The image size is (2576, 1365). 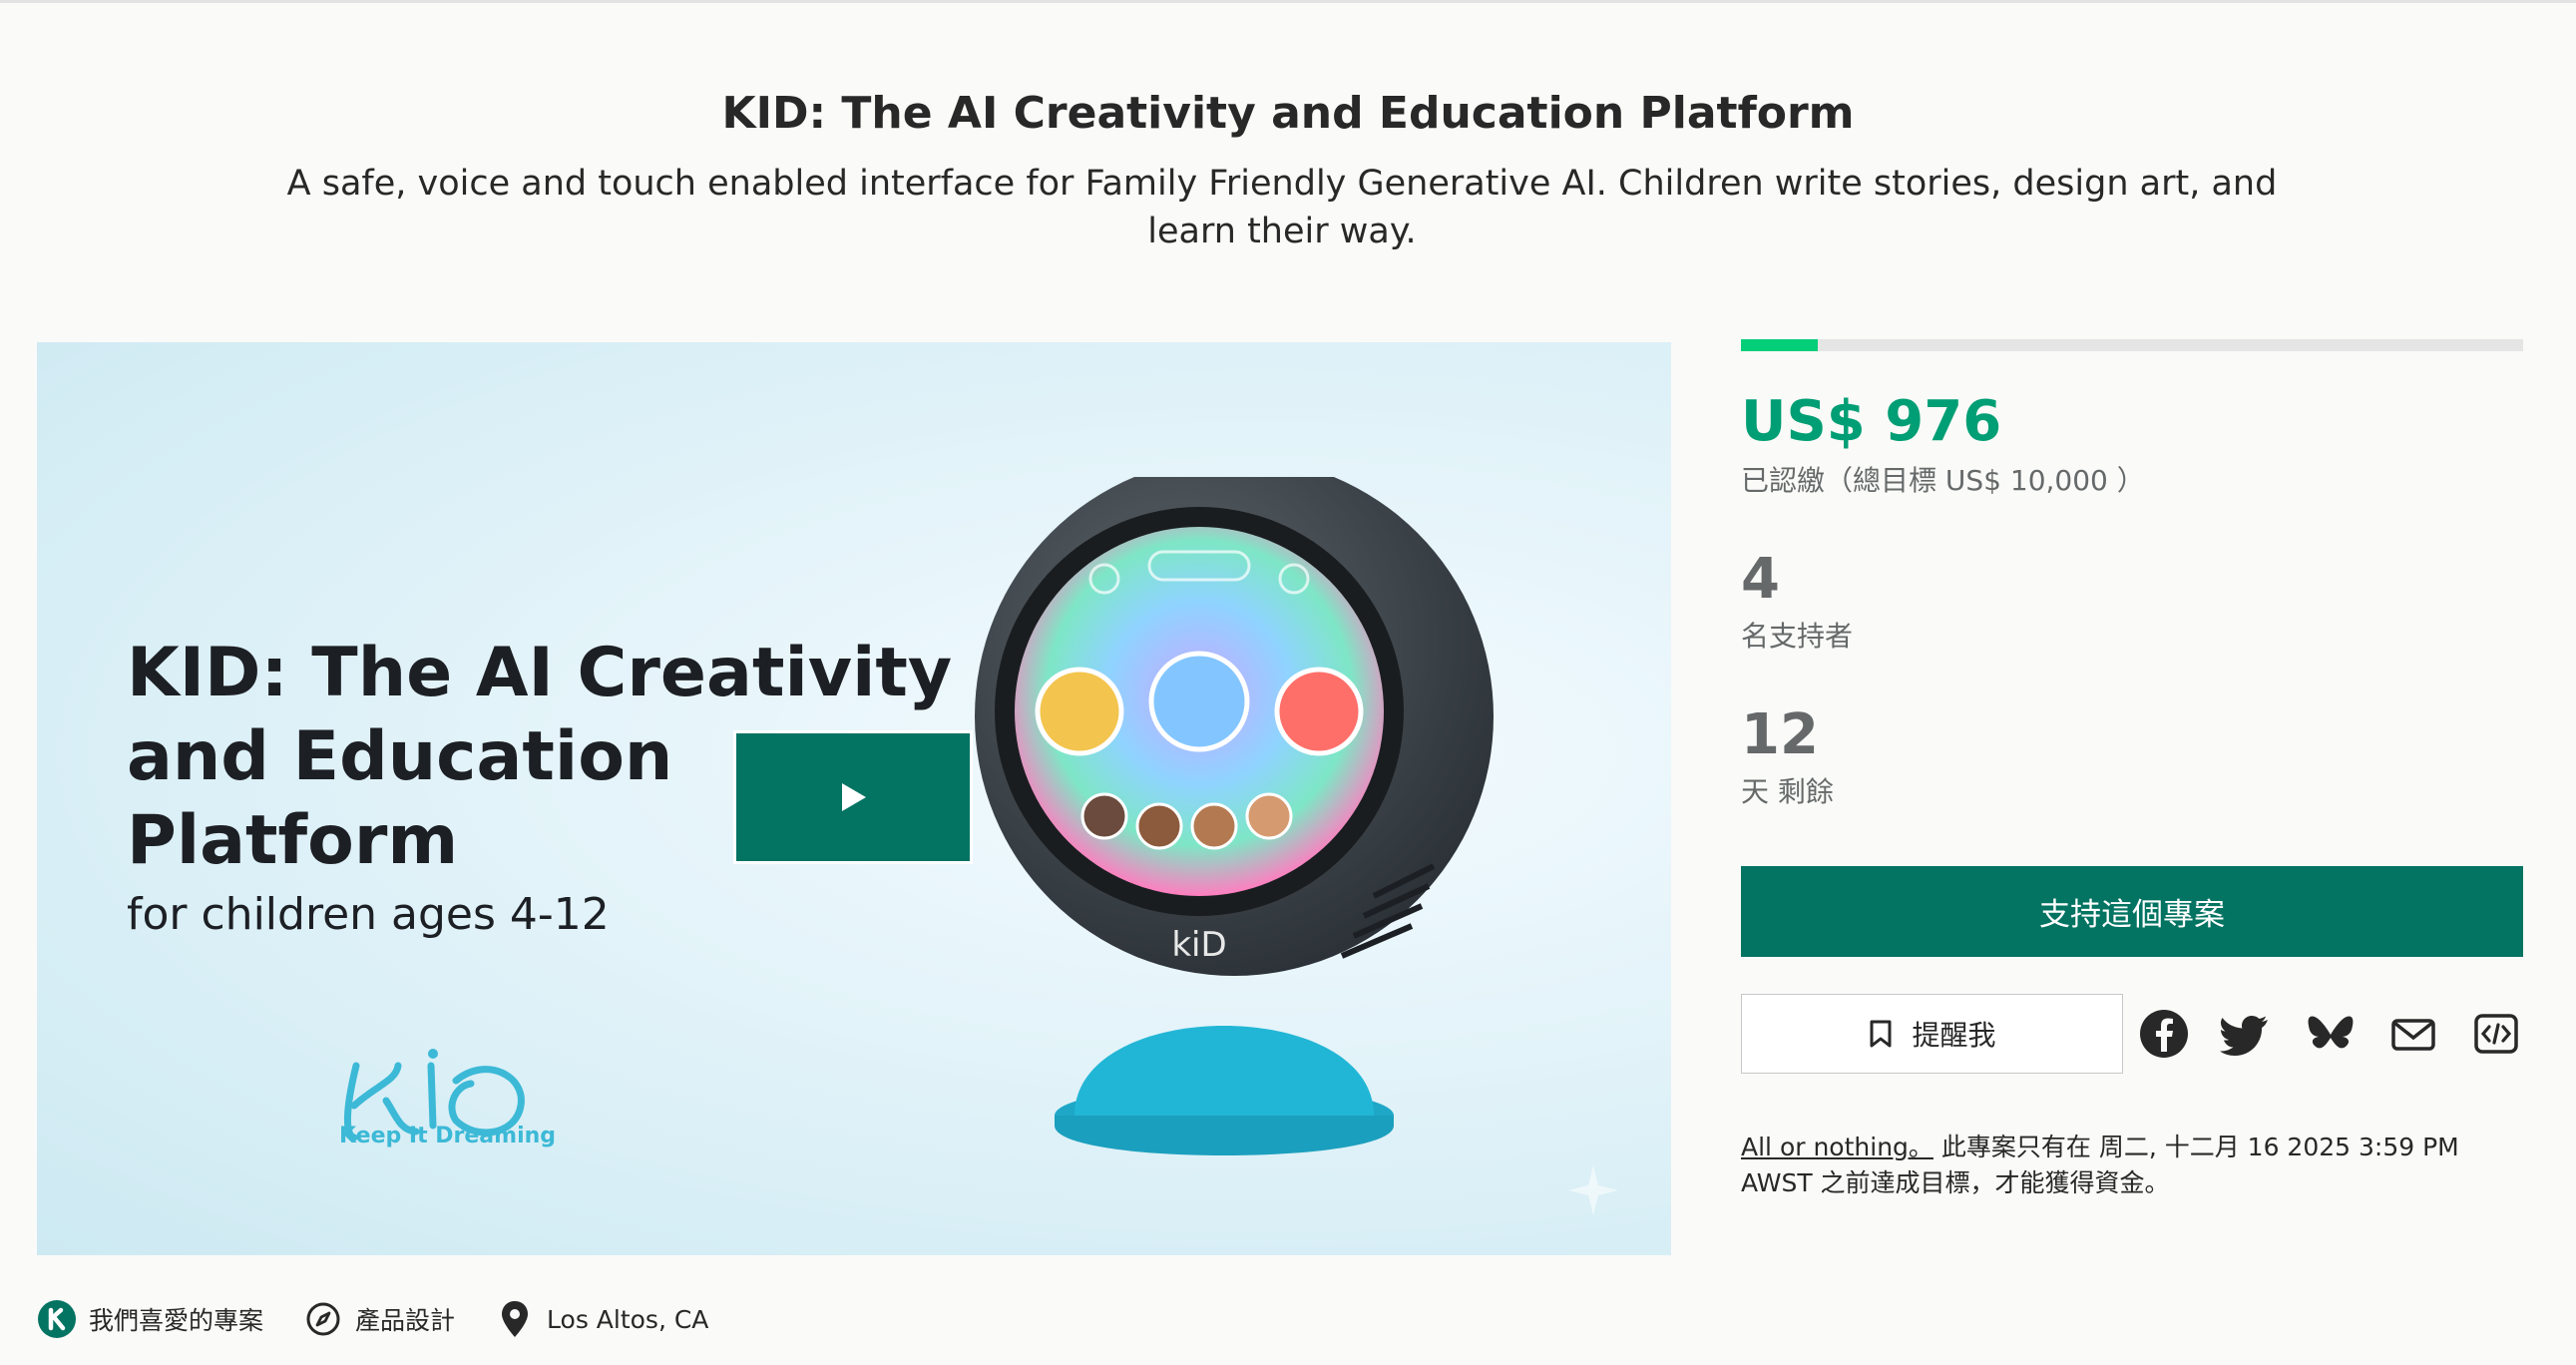 I want to click on sparkle-icon, so click(x=1593, y=1190).